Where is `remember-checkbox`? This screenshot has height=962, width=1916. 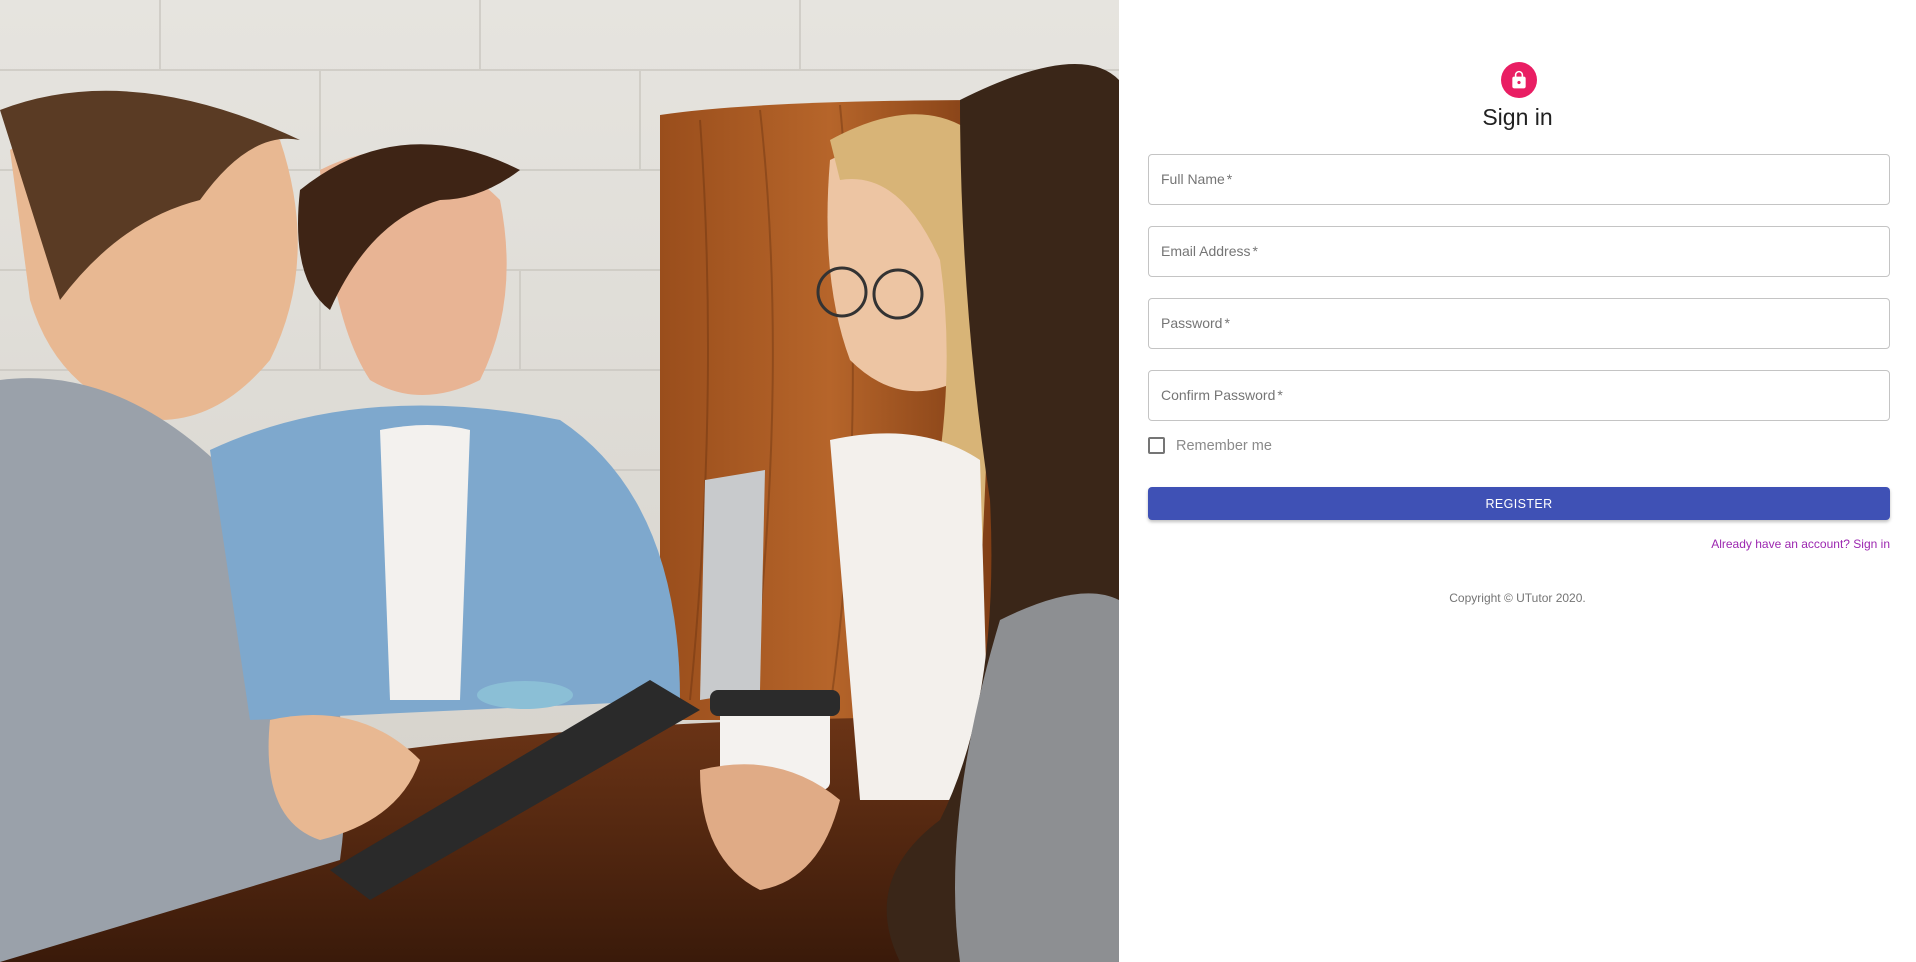
remember-checkbox is located at coordinates (1156, 445).